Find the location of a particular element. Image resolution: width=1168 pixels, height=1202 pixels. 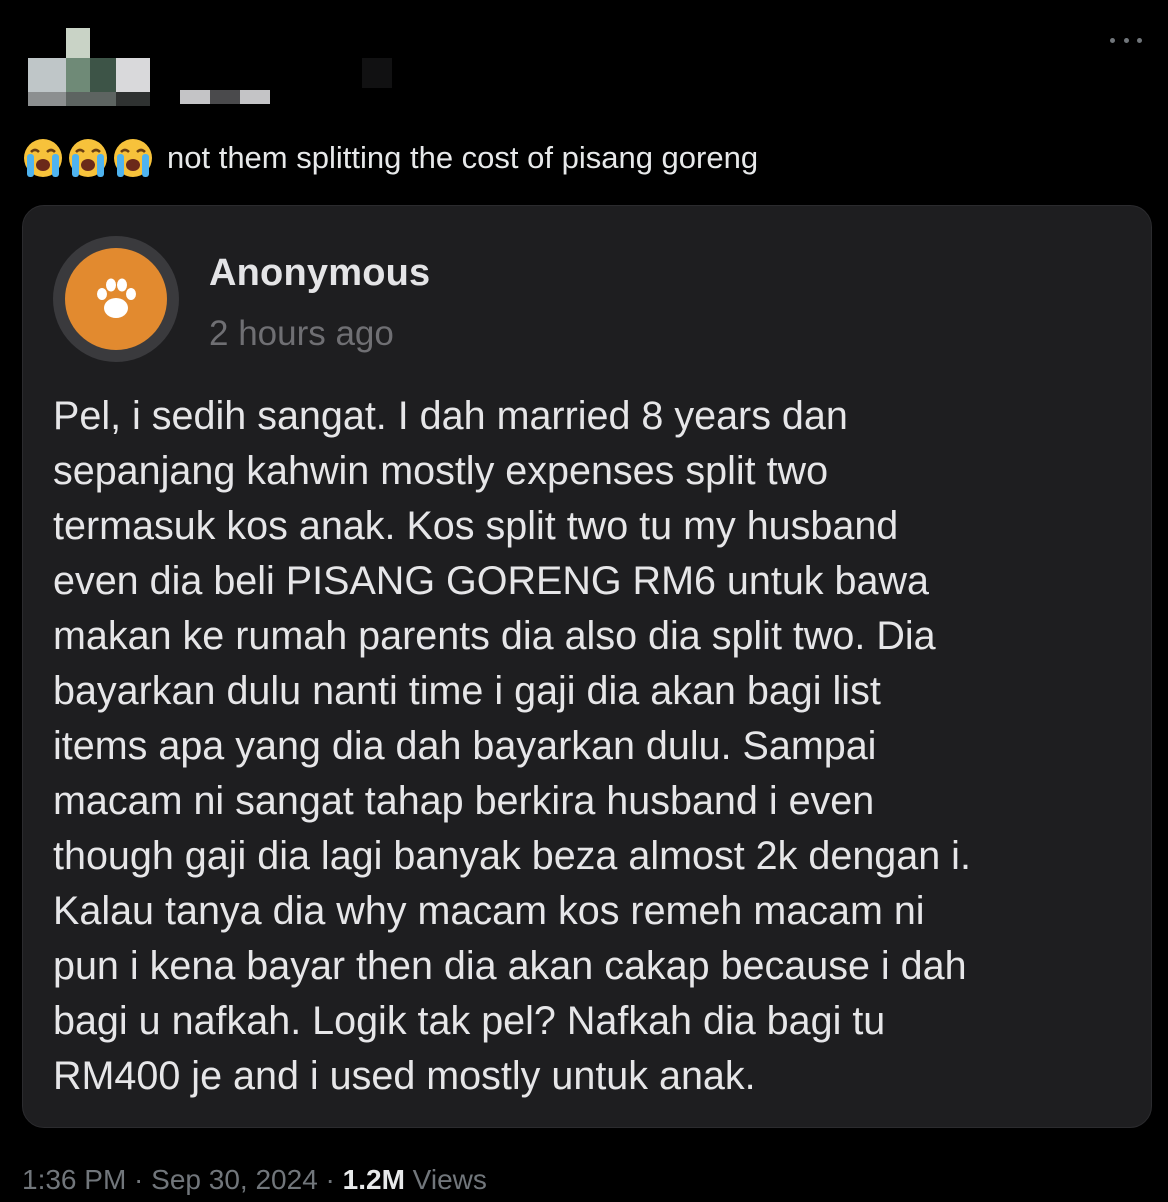

post-timestamp: 2 hours ago is located at coordinates (301, 333).